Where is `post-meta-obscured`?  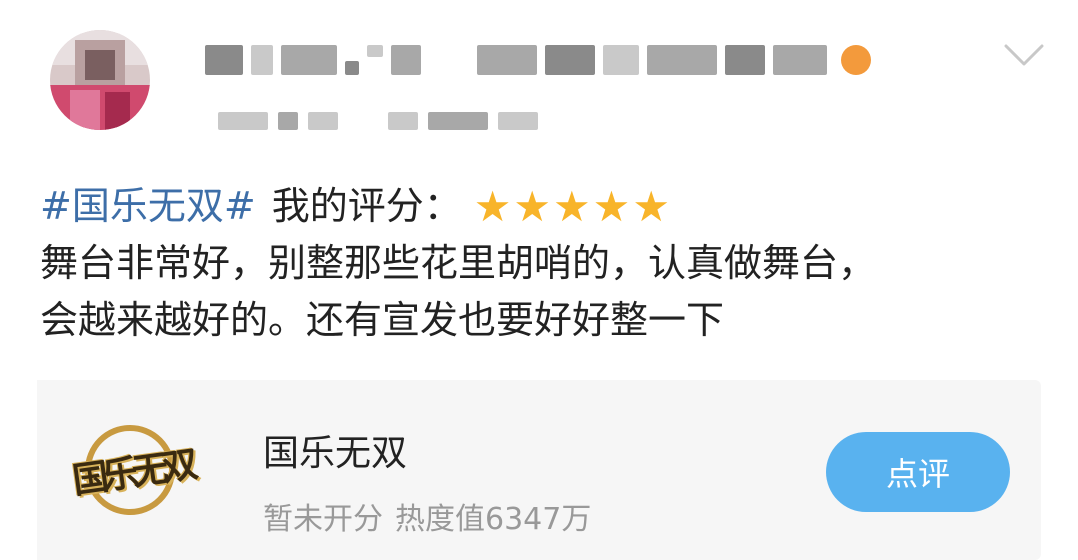
post-meta-obscured is located at coordinates (378, 121).